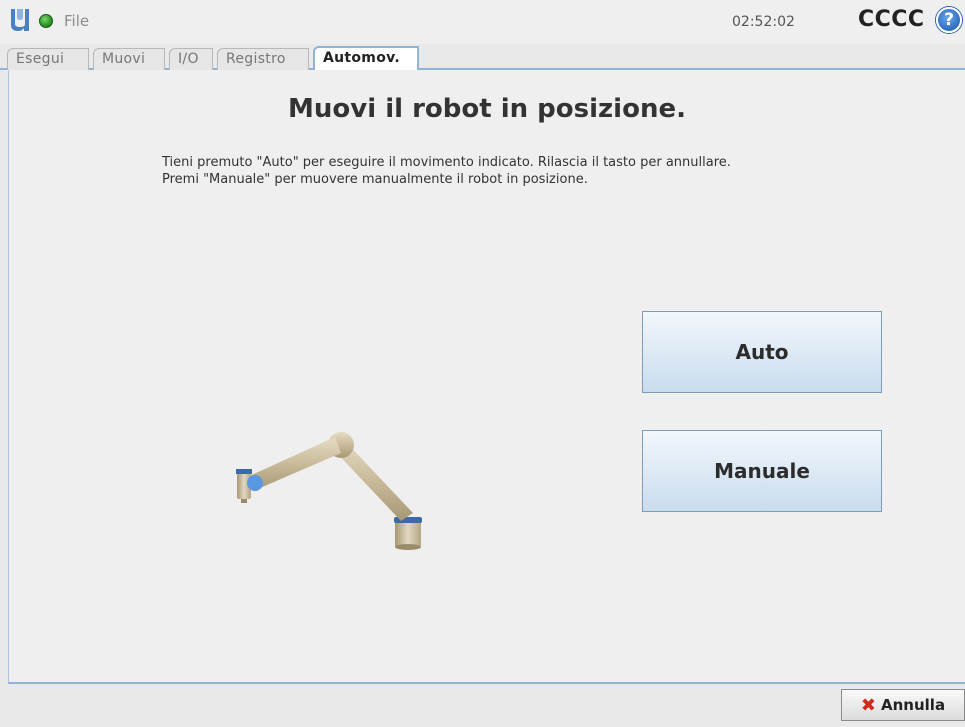 The height and width of the screenshot is (727, 965). I want to click on status-indicator-icon, so click(46, 21).